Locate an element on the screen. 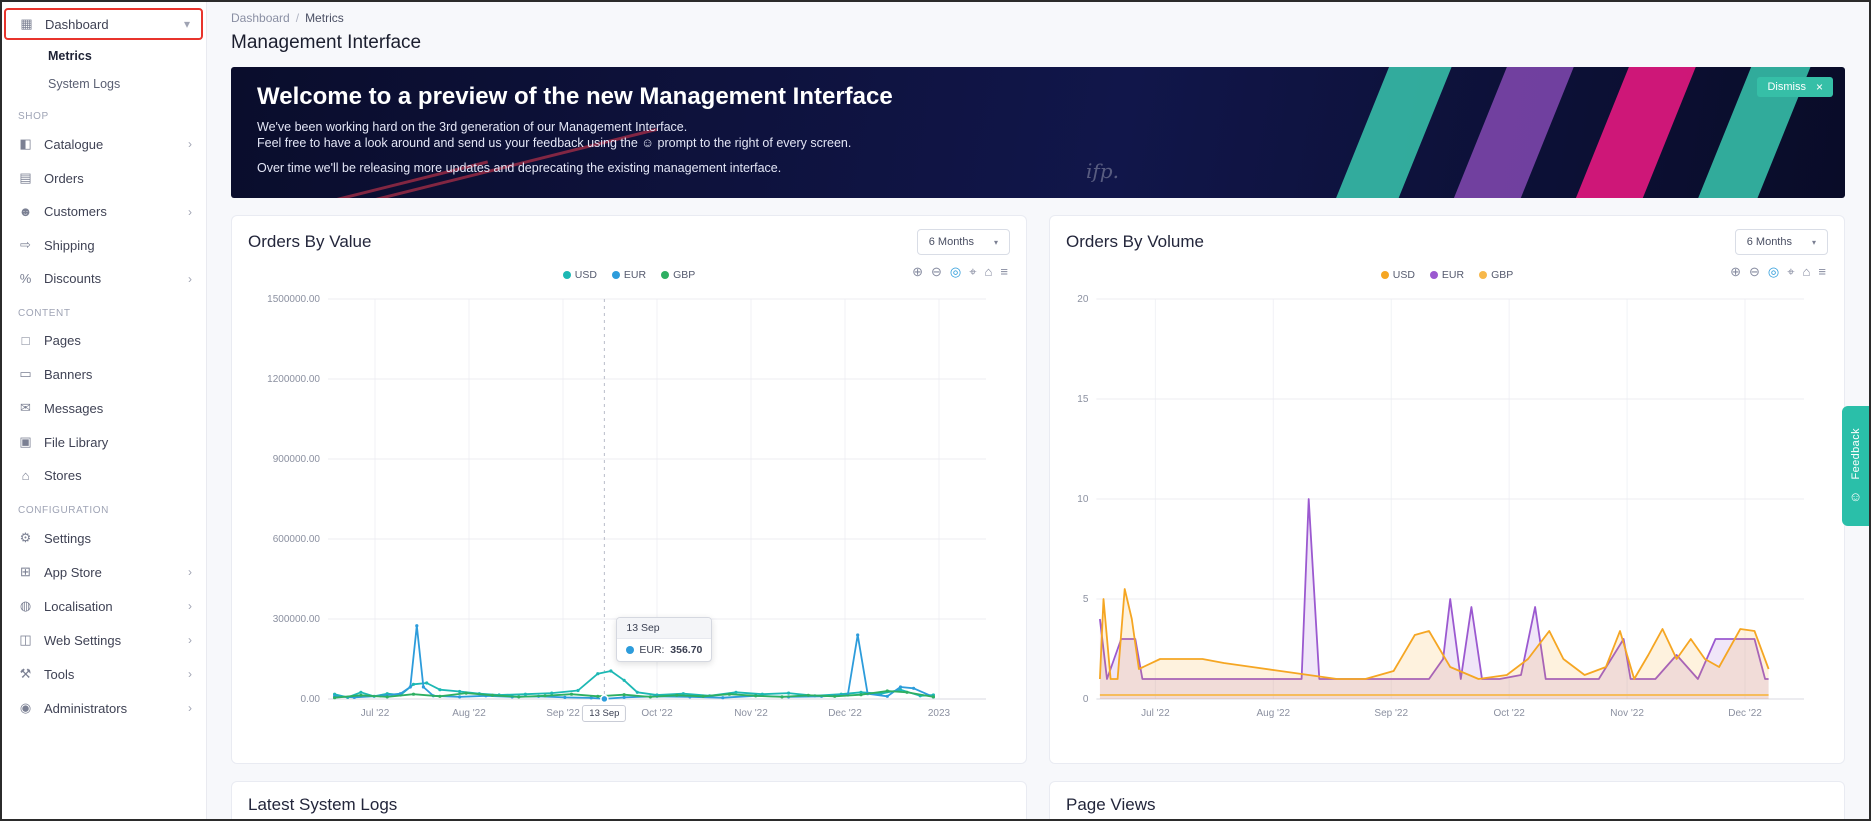 Image resolution: width=1871 pixels, height=821 pixels. tools-icon: ⚒ is located at coordinates (25, 673).